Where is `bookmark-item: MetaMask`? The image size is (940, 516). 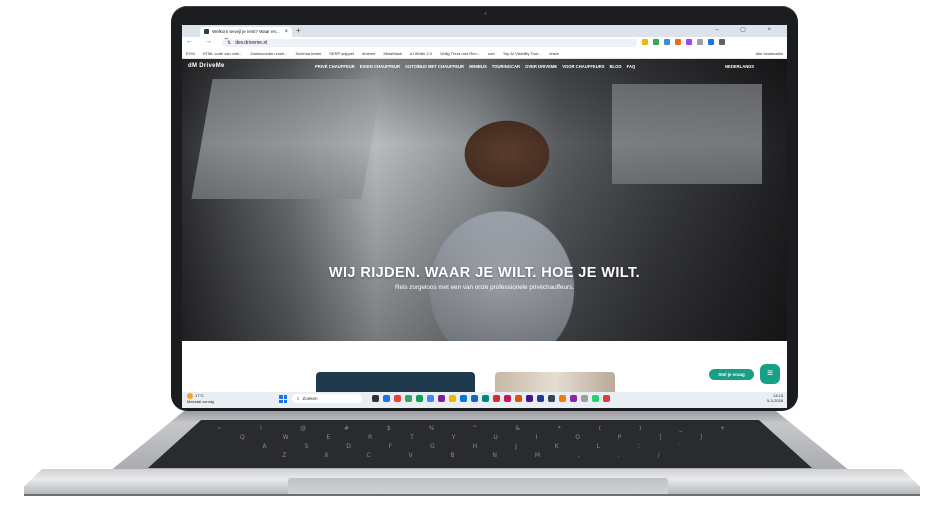 bookmark-item: MetaMask is located at coordinates (392, 53).